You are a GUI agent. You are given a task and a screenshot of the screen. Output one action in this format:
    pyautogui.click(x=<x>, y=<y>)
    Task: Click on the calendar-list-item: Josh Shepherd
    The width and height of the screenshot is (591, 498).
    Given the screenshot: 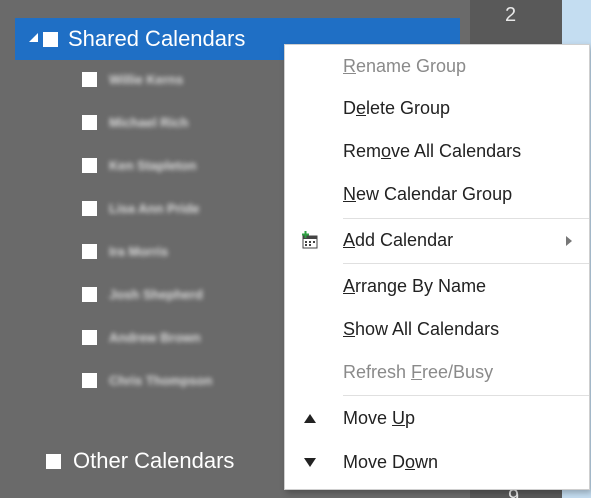 What is the action you would take?
    pyautogui.click(x=142, y=294)
    